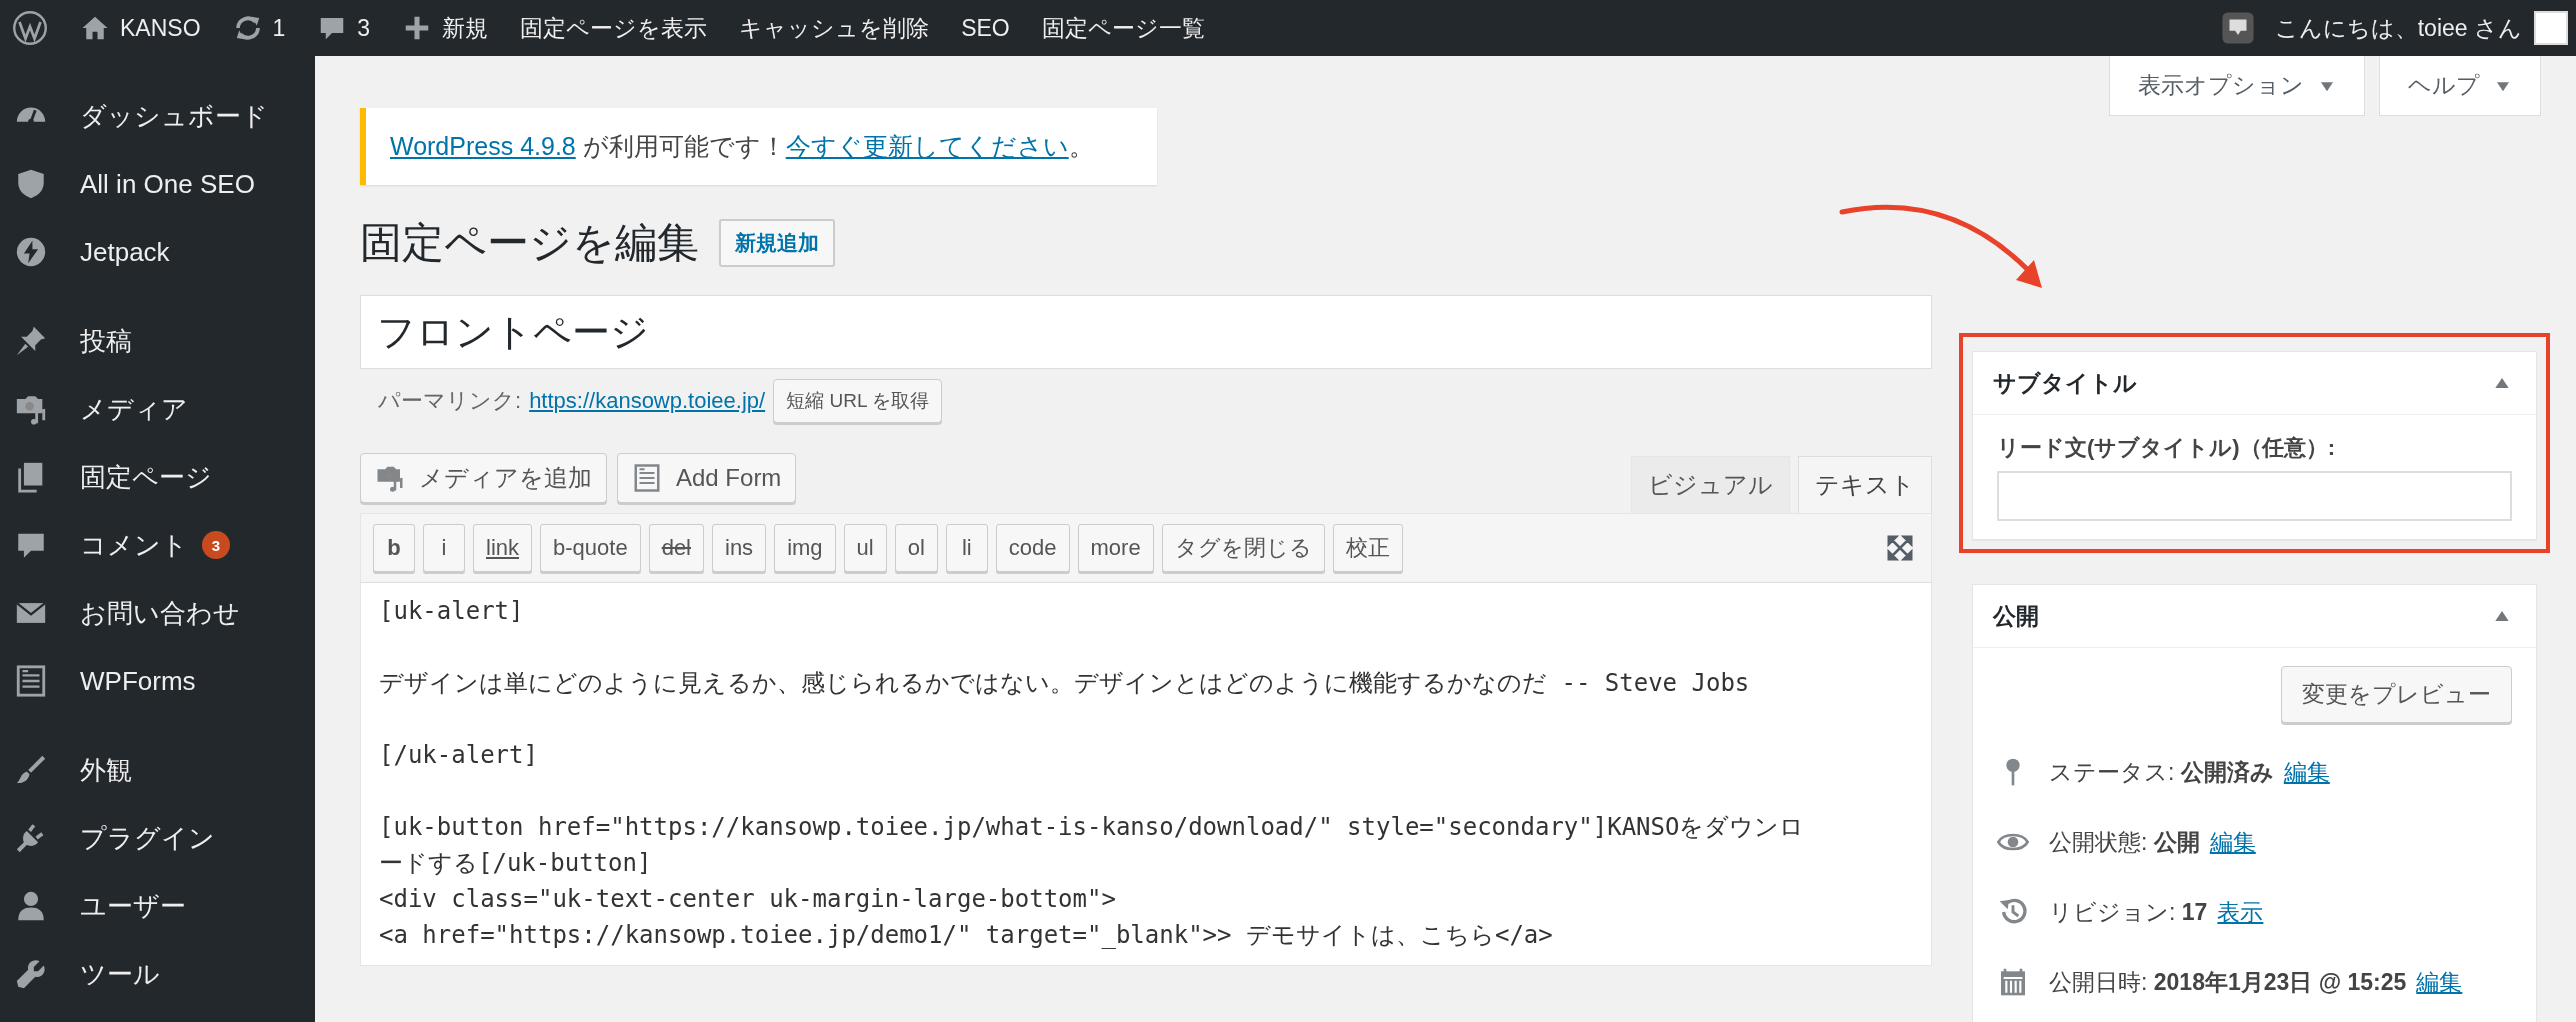 The width and height of the screenshot is (2576, 1022). I want to click on format-button: b-quote, so click(590, 548).